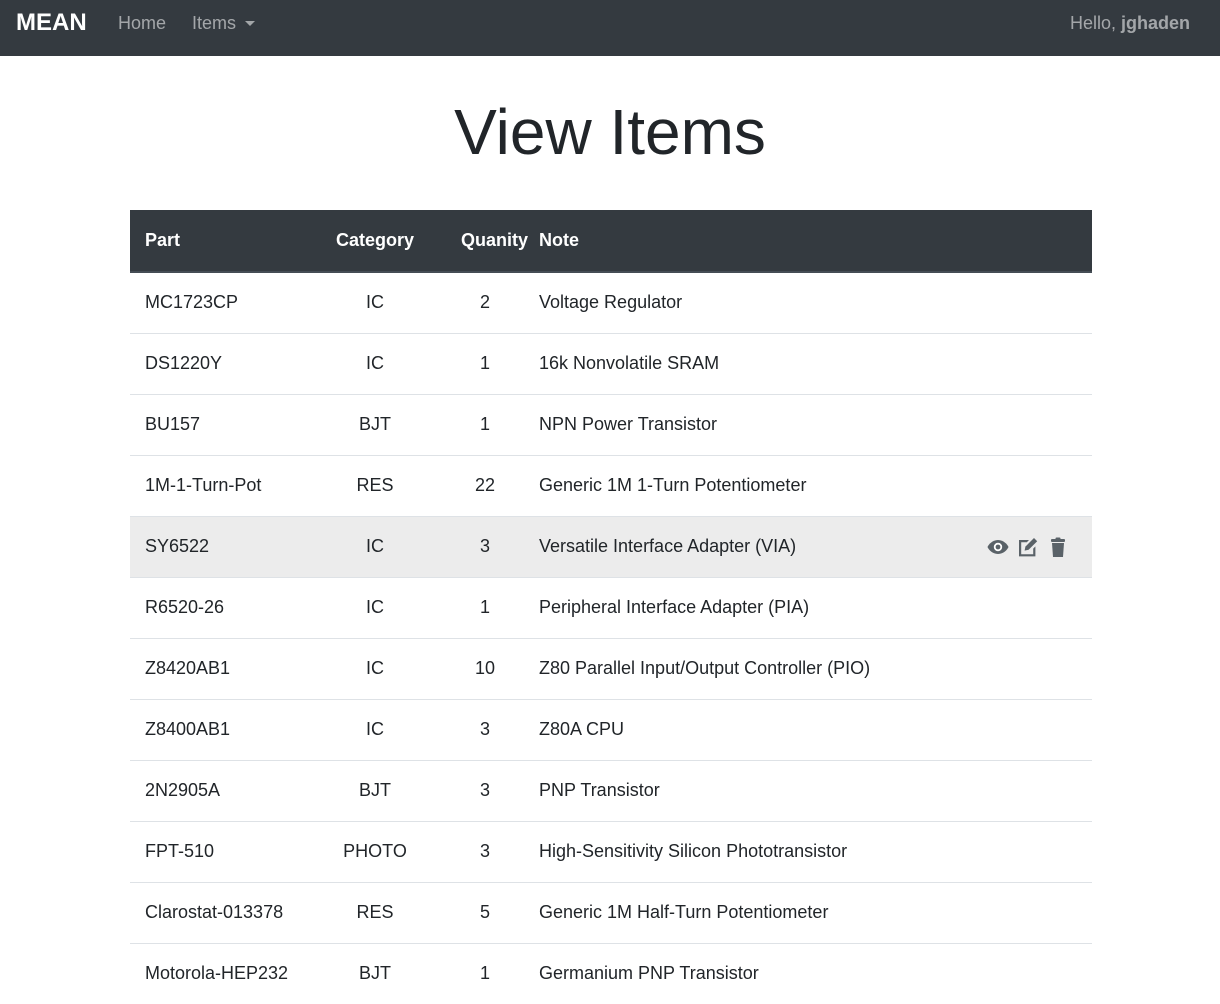 This screenshot has height=1004, width=1220. Describe the element at coordinates (217, 668) in the screenshot. I see `cell-part: Z8420AB1` at that location.